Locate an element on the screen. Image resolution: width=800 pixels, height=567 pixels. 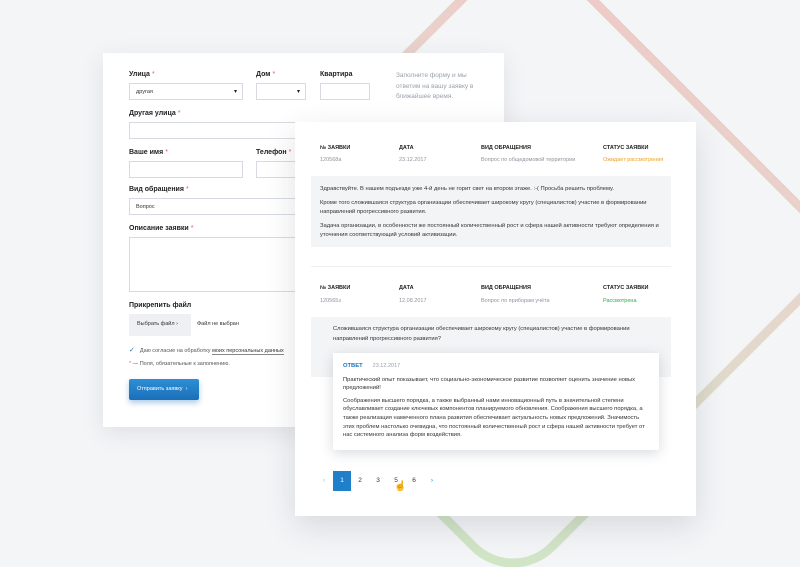
name-label: Ваше имя * is located at coordinates (148, 152).